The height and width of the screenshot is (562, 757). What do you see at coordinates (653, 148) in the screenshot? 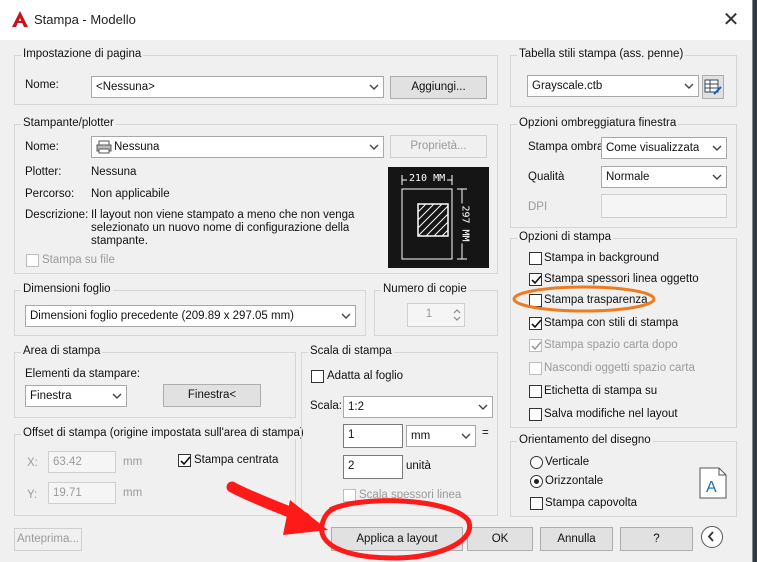
I see `shade-plot-value: Come visualizzata` at bounding box center [653, 148].